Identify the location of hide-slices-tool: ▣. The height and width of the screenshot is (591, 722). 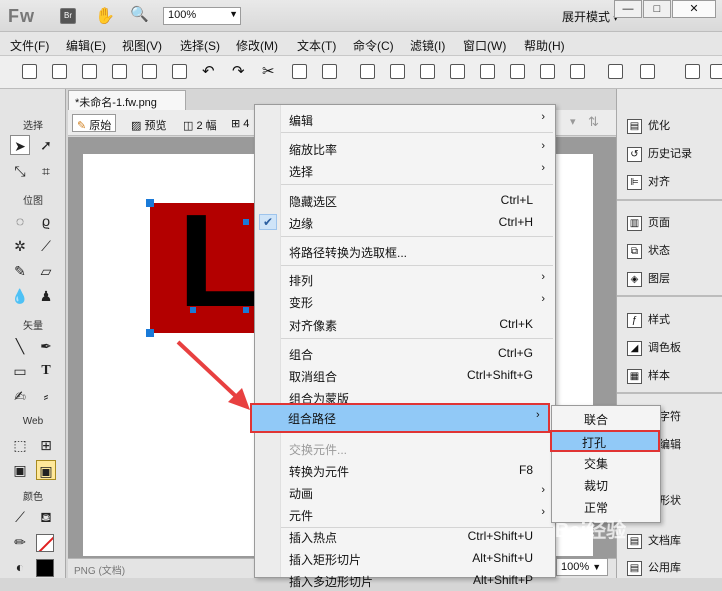
(20, 470).